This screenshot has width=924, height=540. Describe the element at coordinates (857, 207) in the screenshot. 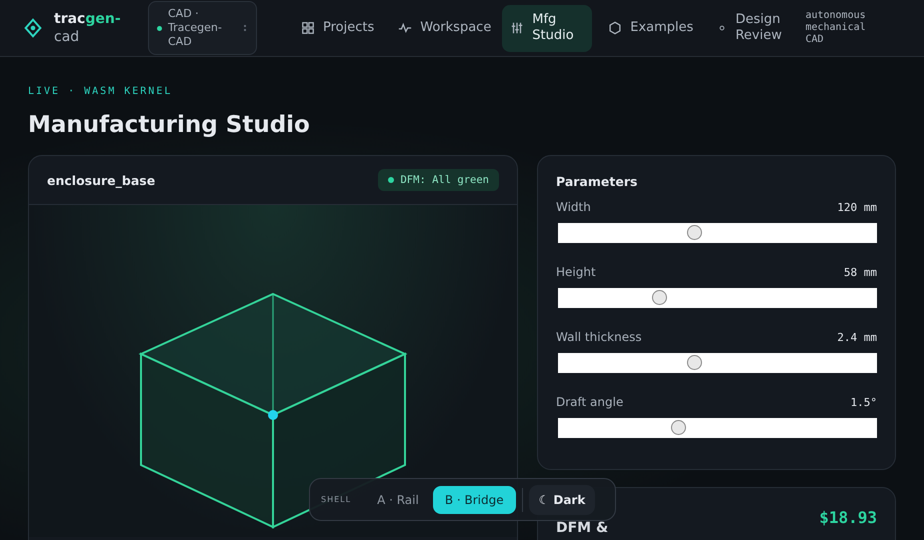

I see `parameter-value: 120 mm` at that location.